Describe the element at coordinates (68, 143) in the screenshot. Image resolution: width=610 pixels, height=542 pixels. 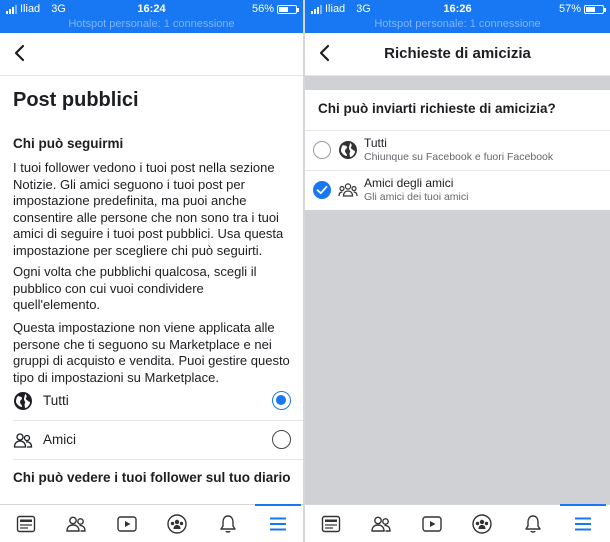
I see `section-title-followers: Chi può seguirmi` at that location.